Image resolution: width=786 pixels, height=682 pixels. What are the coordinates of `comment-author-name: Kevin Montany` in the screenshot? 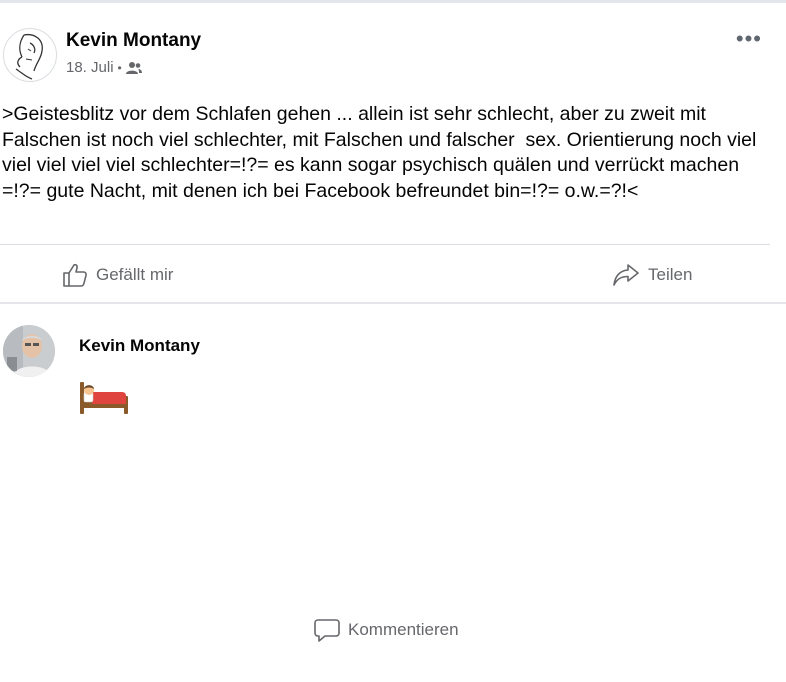 It's located at (139, 346).